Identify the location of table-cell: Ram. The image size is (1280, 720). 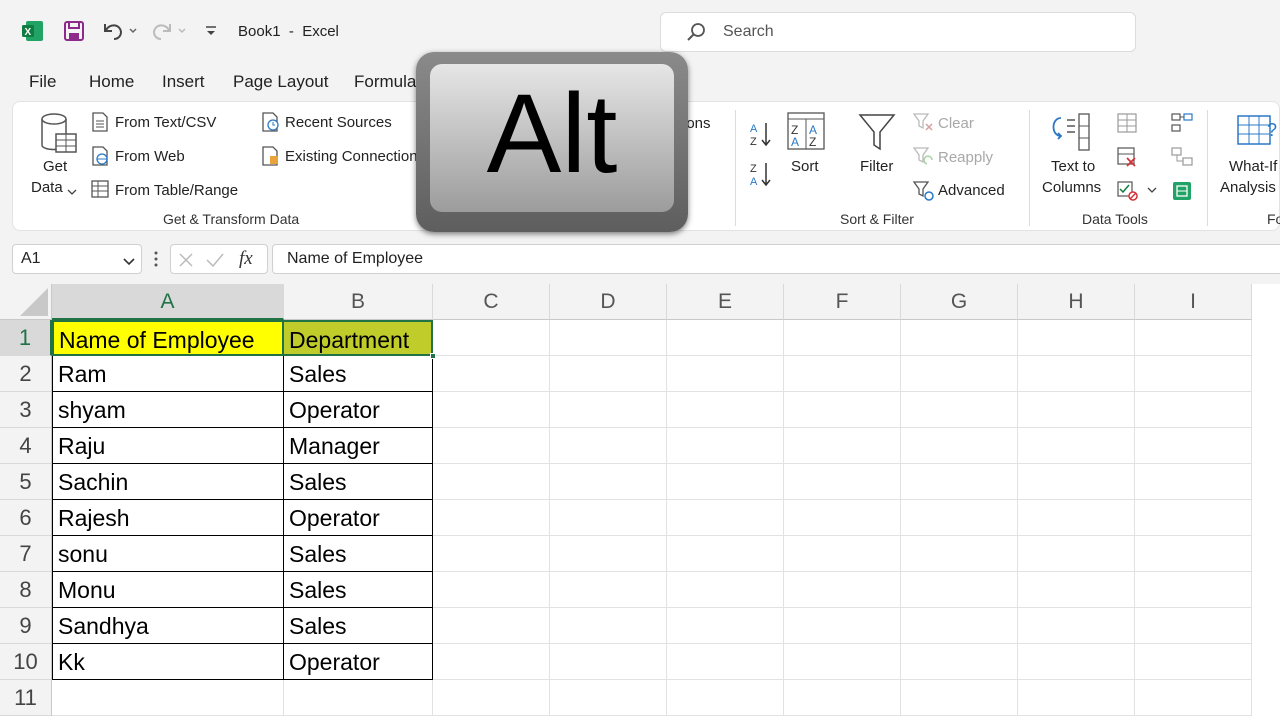
(168, 374).